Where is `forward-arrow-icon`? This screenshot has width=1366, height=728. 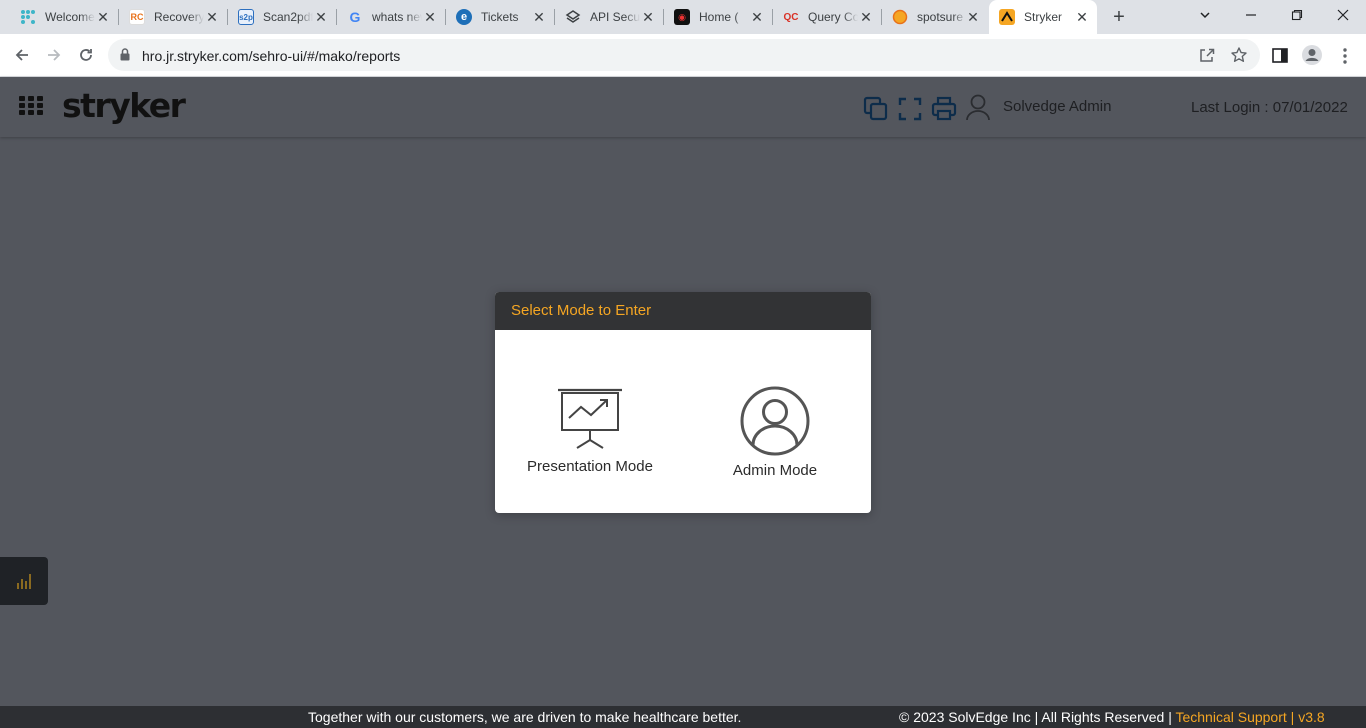 forward-arrow-icon is located at coordinates (54, 55).